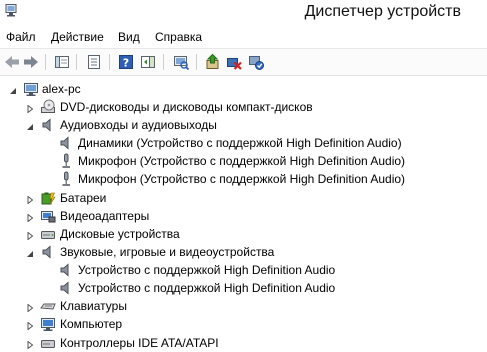  What do you see at coordinates (129, 37) in the screenshot?
I see `menu-view: Вид` at bounding box center [129, 37].